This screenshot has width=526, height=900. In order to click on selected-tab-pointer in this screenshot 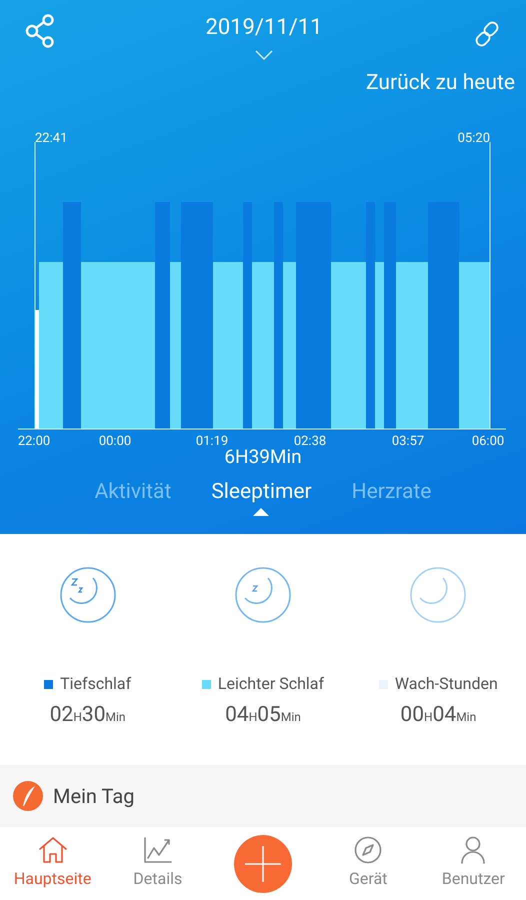, I will do `click(261, 512)`.